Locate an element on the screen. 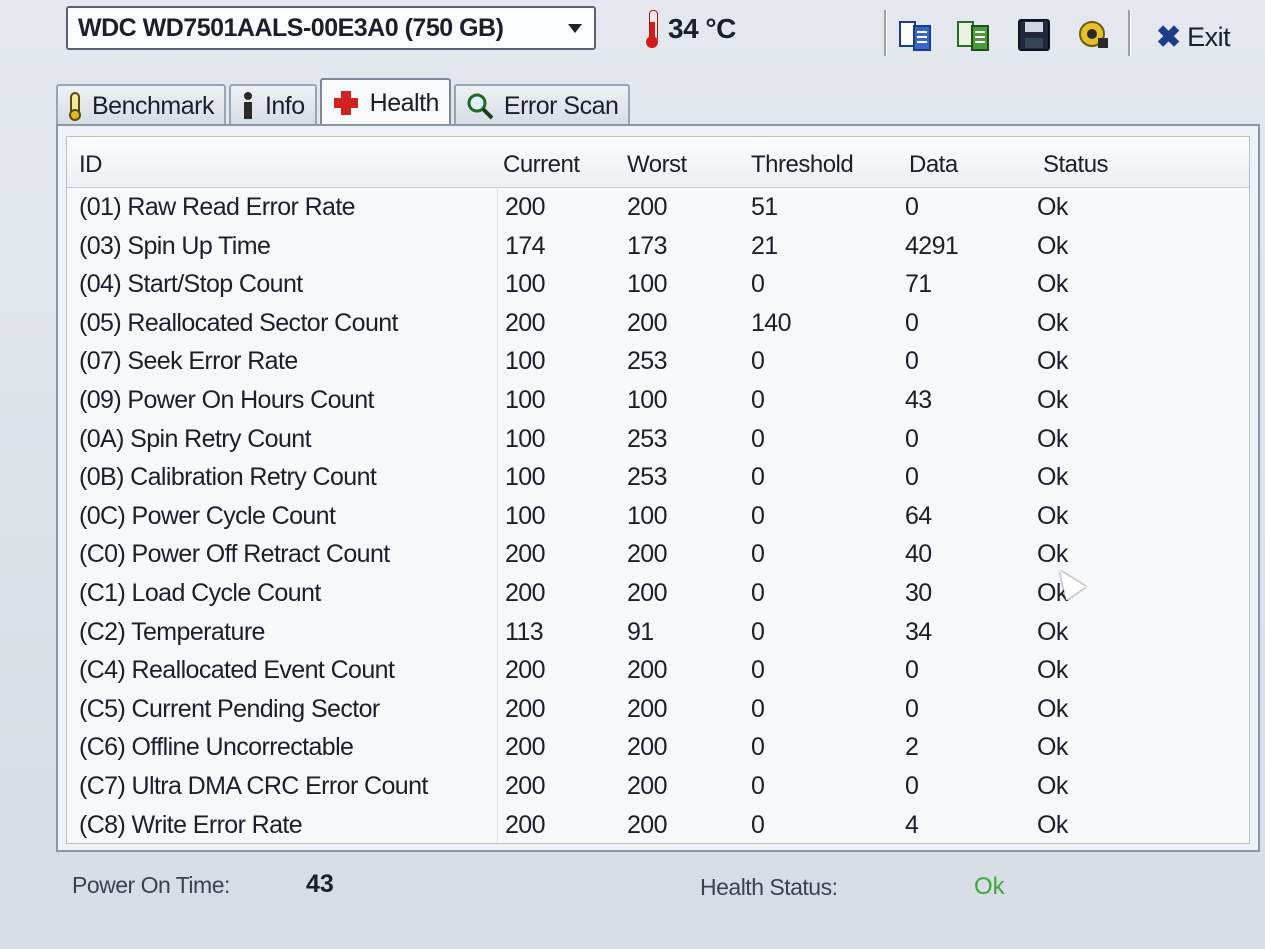 The width and height of the screenshot is (1265, 949). row-data: 4 is located at coordinates (912, 824).